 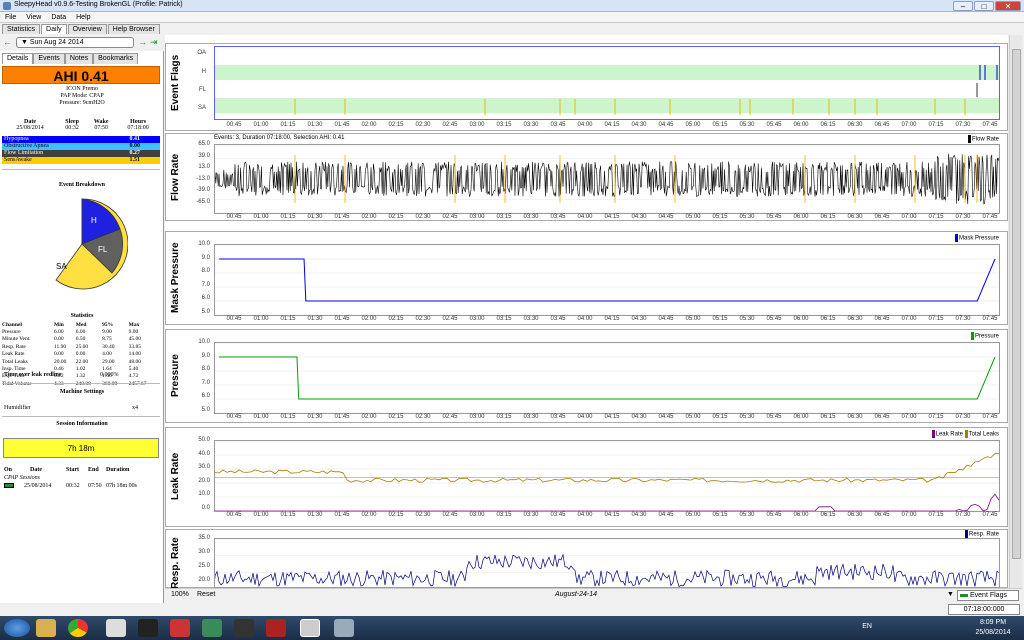 What do you see at coordinates (7, 42) in the screenshot?
I see `prev-day-button: ←` at bounding box center [7, 42].